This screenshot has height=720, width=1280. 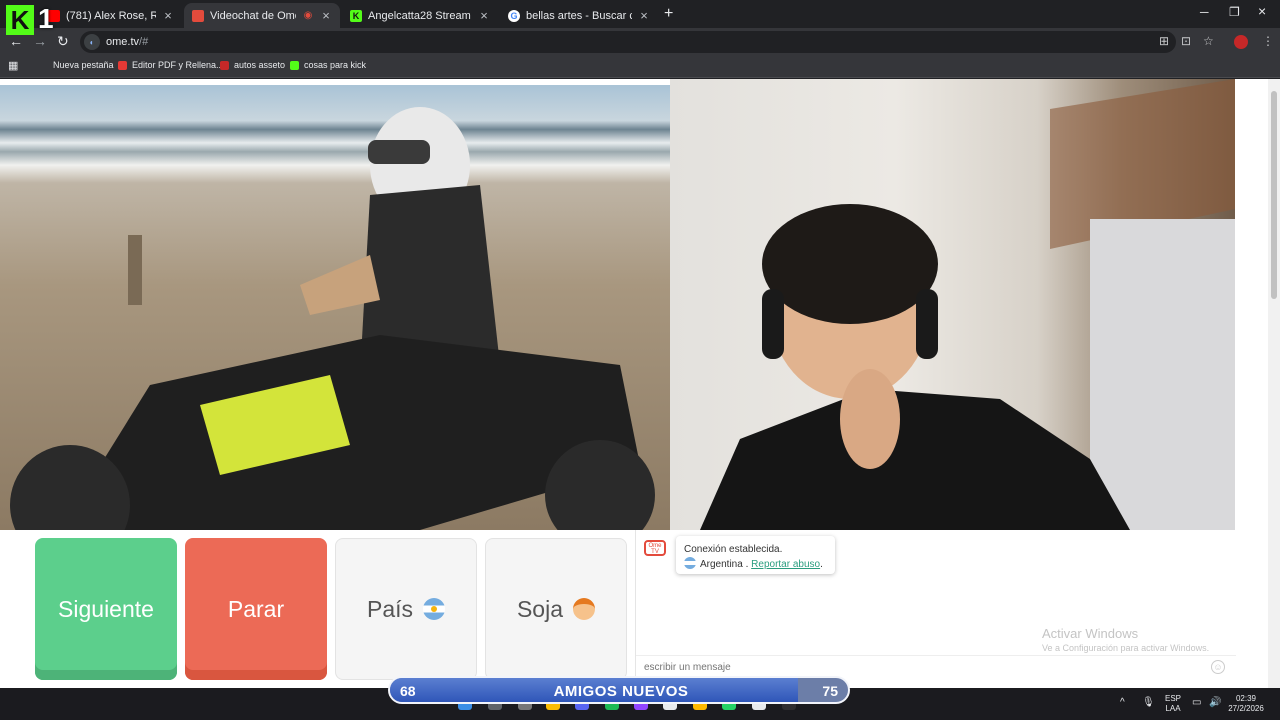 What do you see at coordinates (1186, 41) in the screenshot?
I see `install-icon: ⊡` at bounding box center [1186, 41].